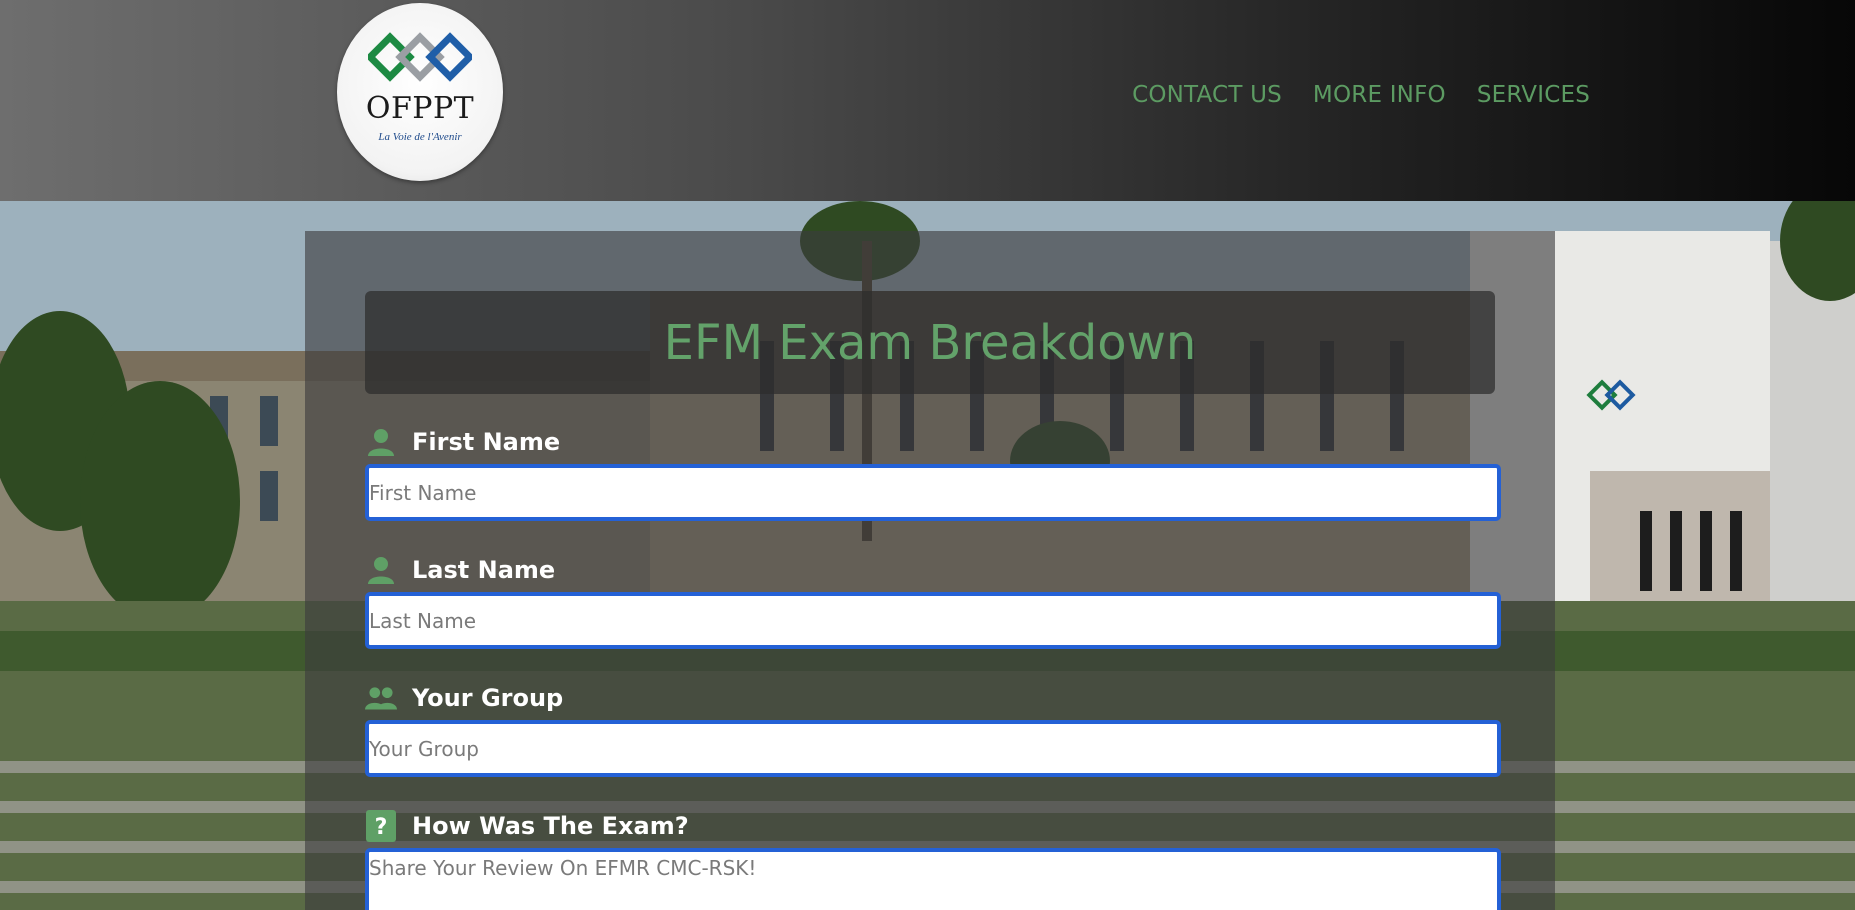 The width and height of the screenshot is (1855, 910). I want to click on first-name-label: First Name, so click(462, 442).